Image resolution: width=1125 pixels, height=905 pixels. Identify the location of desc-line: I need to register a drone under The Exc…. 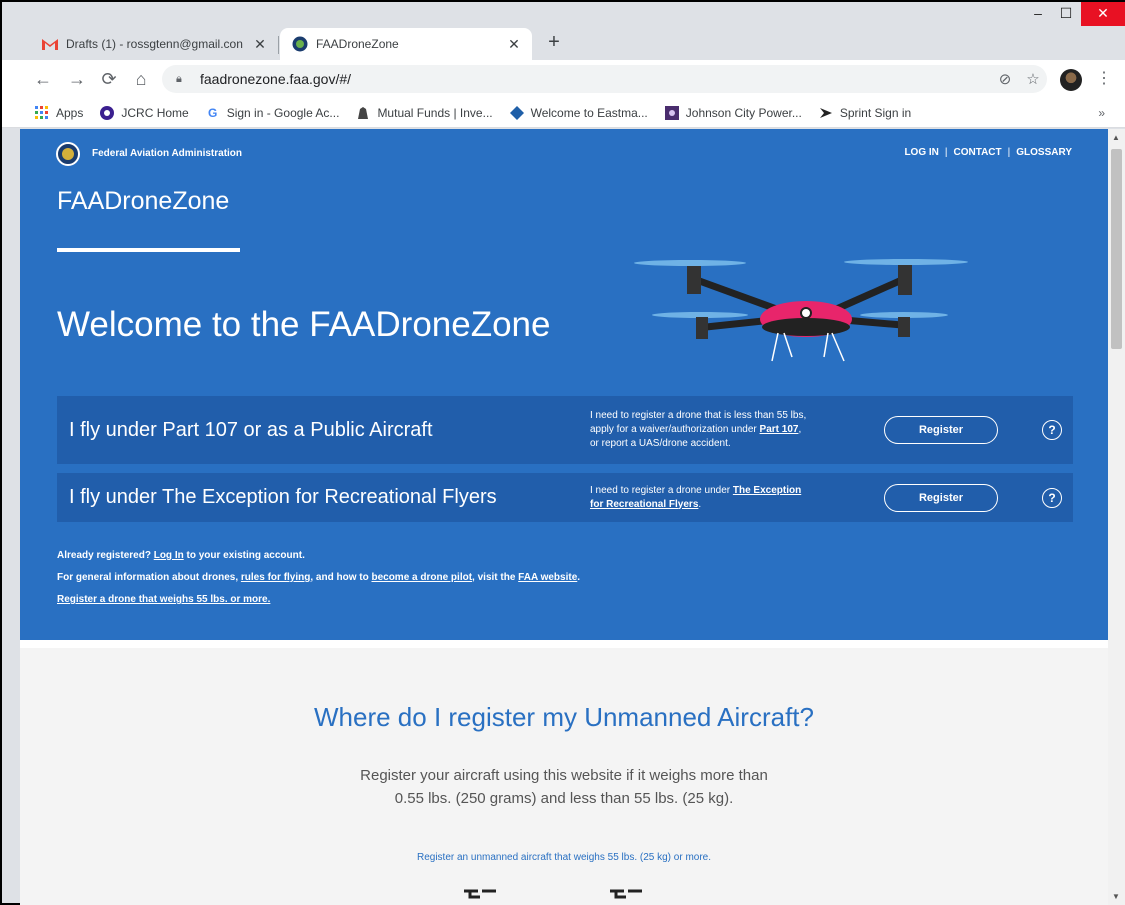
(695, 491).